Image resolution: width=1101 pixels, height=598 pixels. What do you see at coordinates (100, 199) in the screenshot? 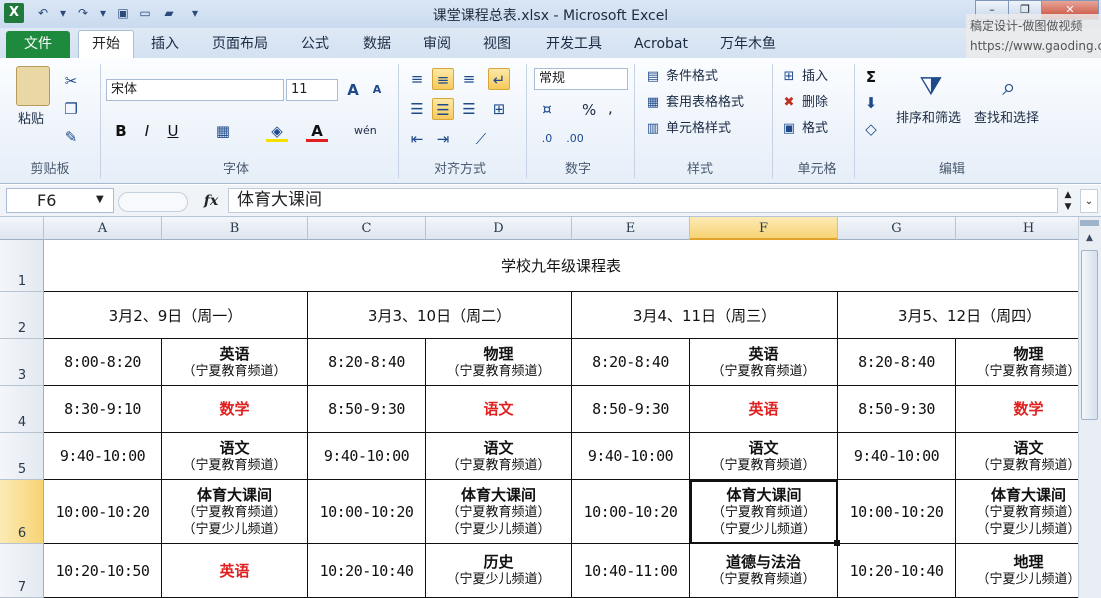
I see `name-box-dropdown-icon: ▼` at bounding box center [100, 199].